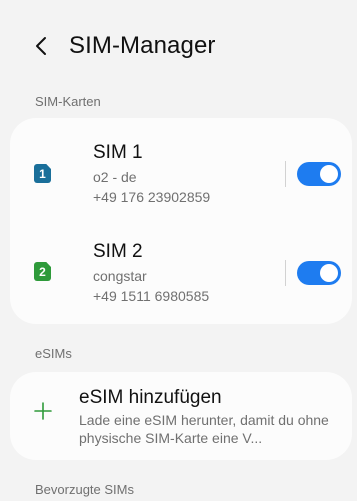 The width and height of the screenshot is (357, 501). Describe the element at coordinates (43, 411) in the screenshot. I see `plus-icon` at that location.